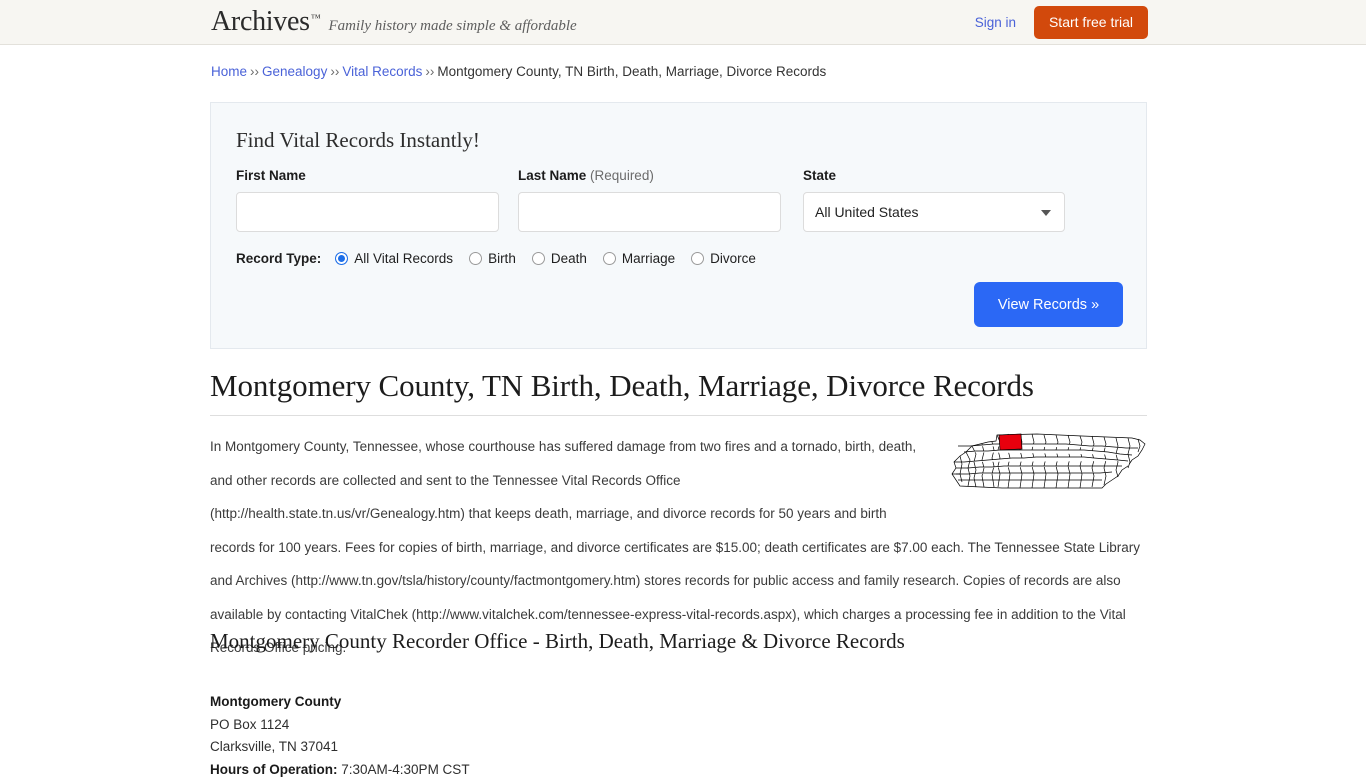 The height and width of the screenshot is (781, 1366). I want to click on radio-death: Death, so click(559, 258).